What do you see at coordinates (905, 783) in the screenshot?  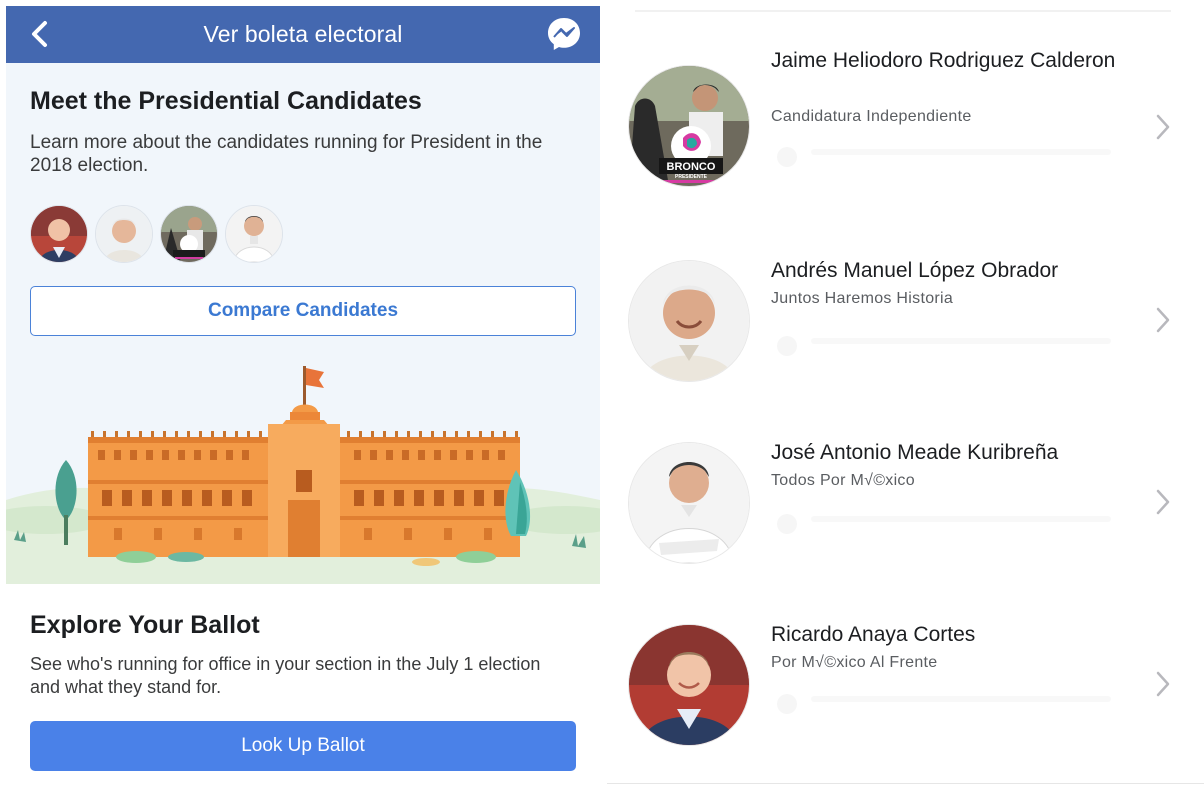 I see `bottom-divider` at bounding box center [905, 783].